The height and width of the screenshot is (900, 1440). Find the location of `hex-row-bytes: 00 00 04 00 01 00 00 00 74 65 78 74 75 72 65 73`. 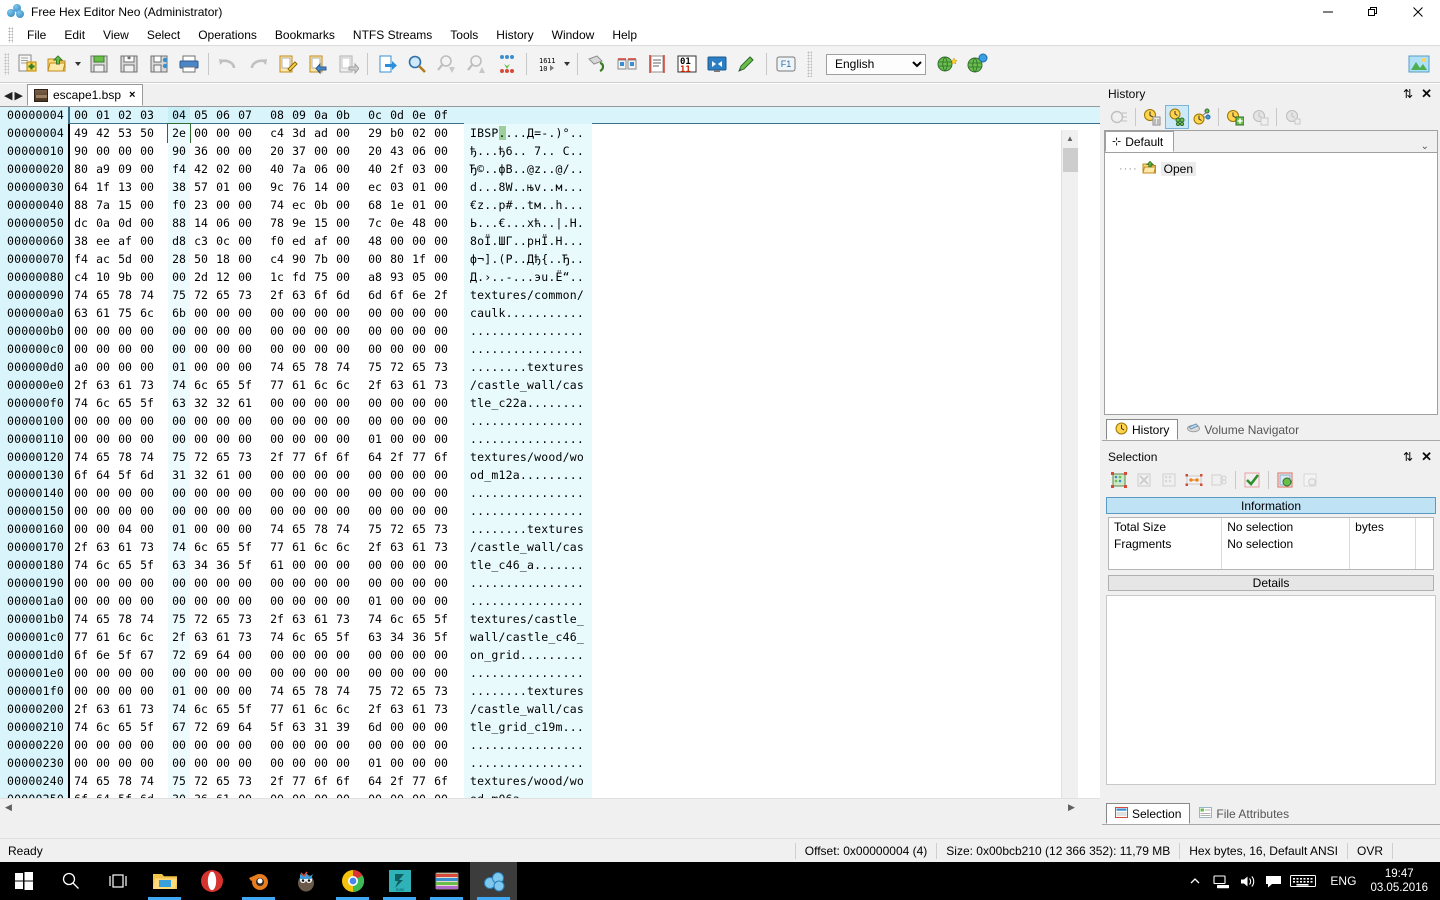

hex-row-bytes: 00 00 04 00 01 00 00 00 74 65 78 74 75 72 65 73 is located at coordinates (261, 529).